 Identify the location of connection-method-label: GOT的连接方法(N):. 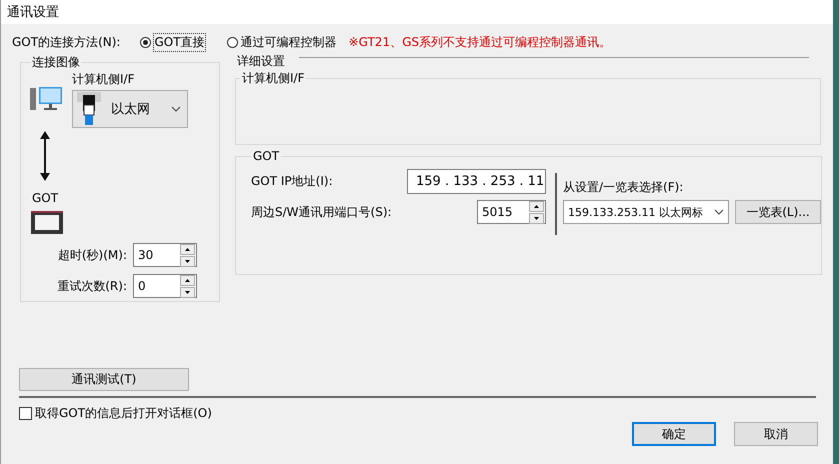
(66, 42).